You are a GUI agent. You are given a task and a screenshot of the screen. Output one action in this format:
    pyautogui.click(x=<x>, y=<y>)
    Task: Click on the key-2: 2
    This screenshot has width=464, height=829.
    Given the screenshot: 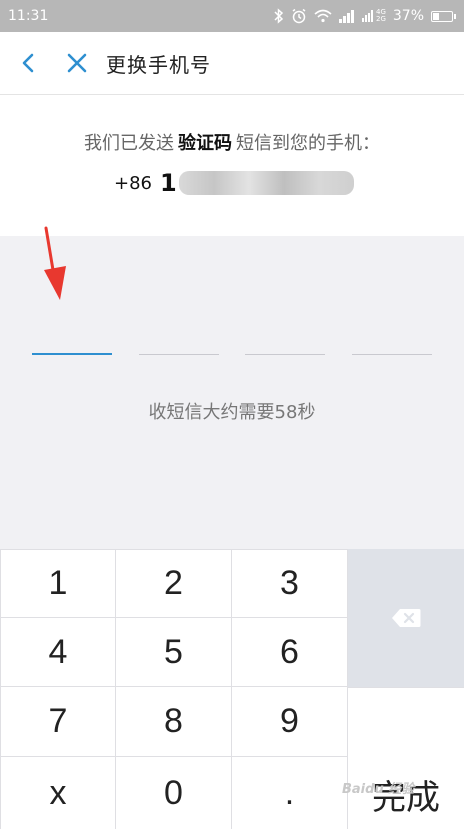 What is the action you would take?
    pyautogui.click(x=173, y=583)
    